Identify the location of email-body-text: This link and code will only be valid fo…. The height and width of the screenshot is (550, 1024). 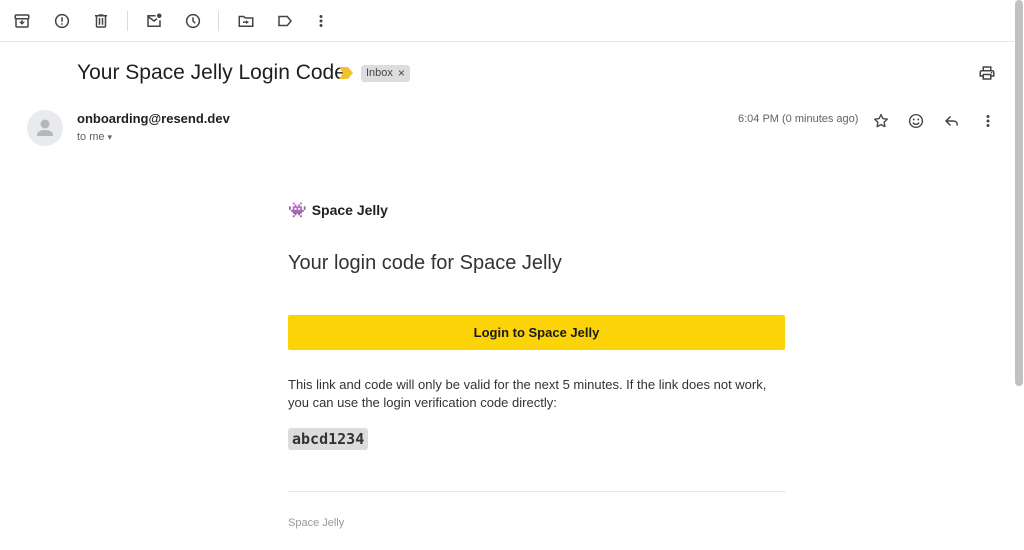
(527, 393).